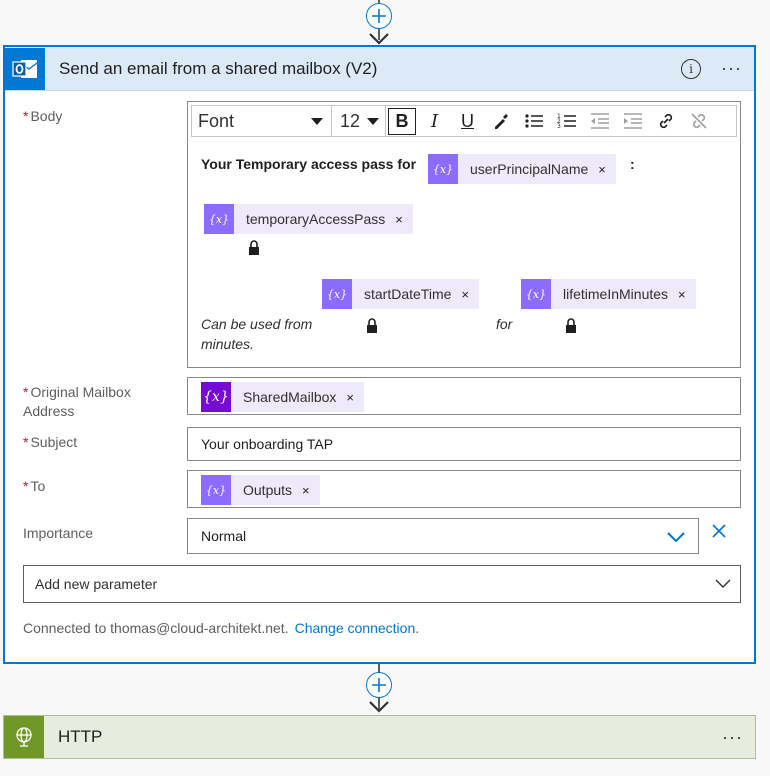 This screenshot has height=776, width=770. I want to click on italic-button: I, so click(434, 121).